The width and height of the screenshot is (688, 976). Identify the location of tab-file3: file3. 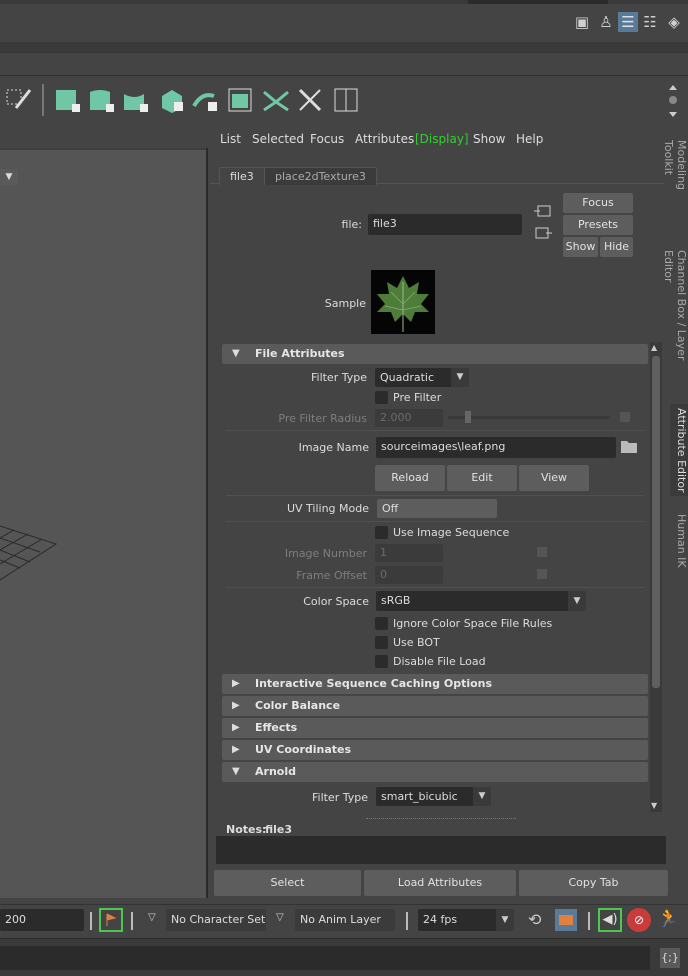
(242, 176).